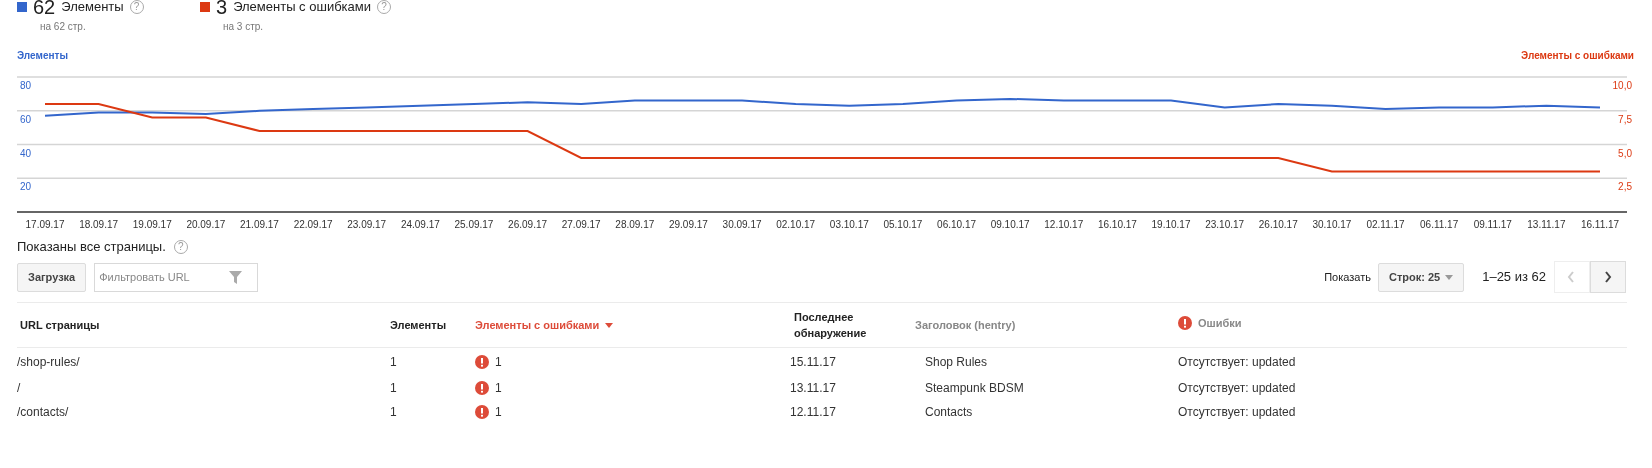  Describe the element at coordinates (839, 325) in the screenshot. I see `column-header: Последнее обнаружение` at that location.